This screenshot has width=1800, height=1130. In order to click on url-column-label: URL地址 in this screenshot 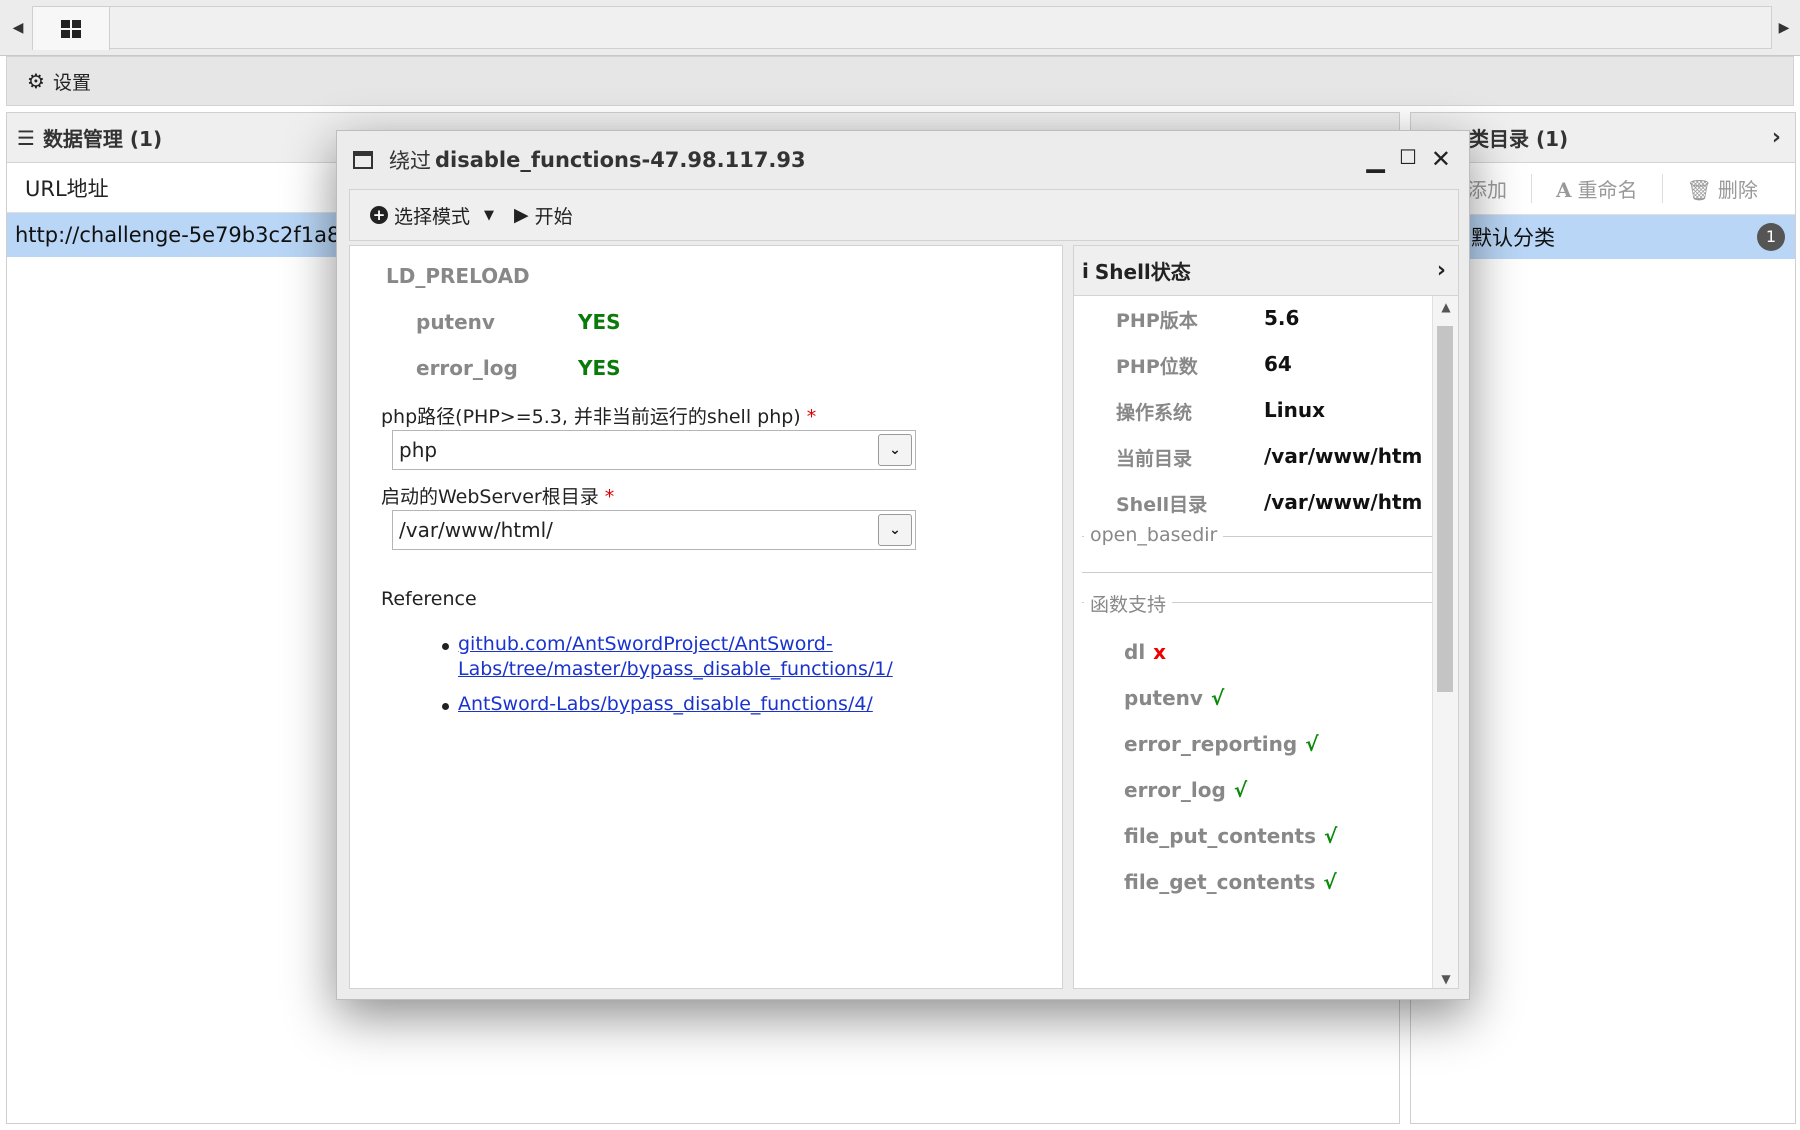, I will do `click(67, 188)`.